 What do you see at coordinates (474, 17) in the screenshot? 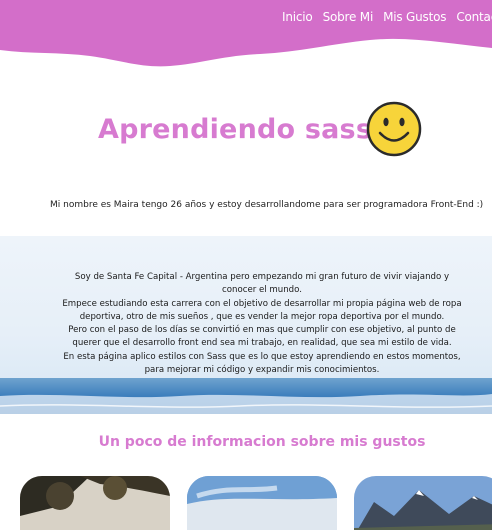
I see `nav-link-contacto: Contacto` at bounding box center [474, 17].